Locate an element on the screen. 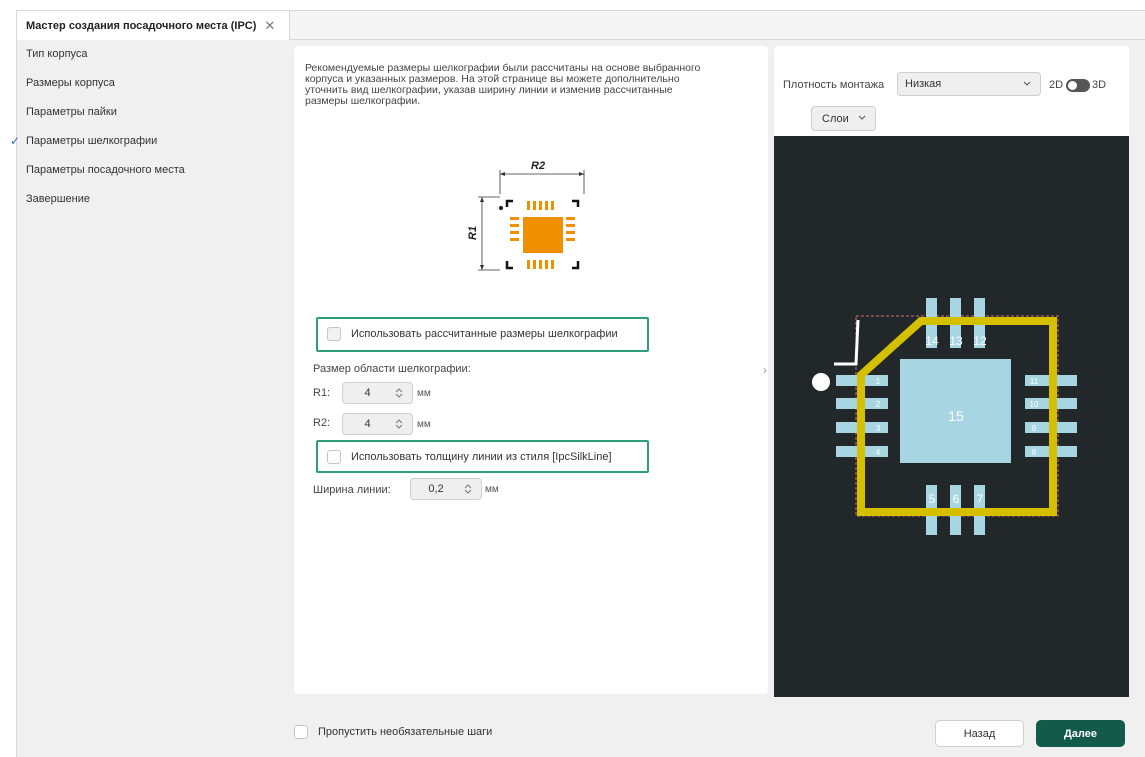 The height and width of the screenshot is (757, 1145). checkbox-label: Пропустить необязательные шаги is located at coordinates (405, 732).